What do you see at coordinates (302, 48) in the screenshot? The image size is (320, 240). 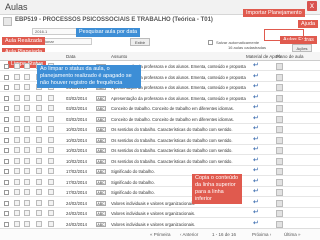 I see `actions-button: Ações` at bounding box center [302, 48].